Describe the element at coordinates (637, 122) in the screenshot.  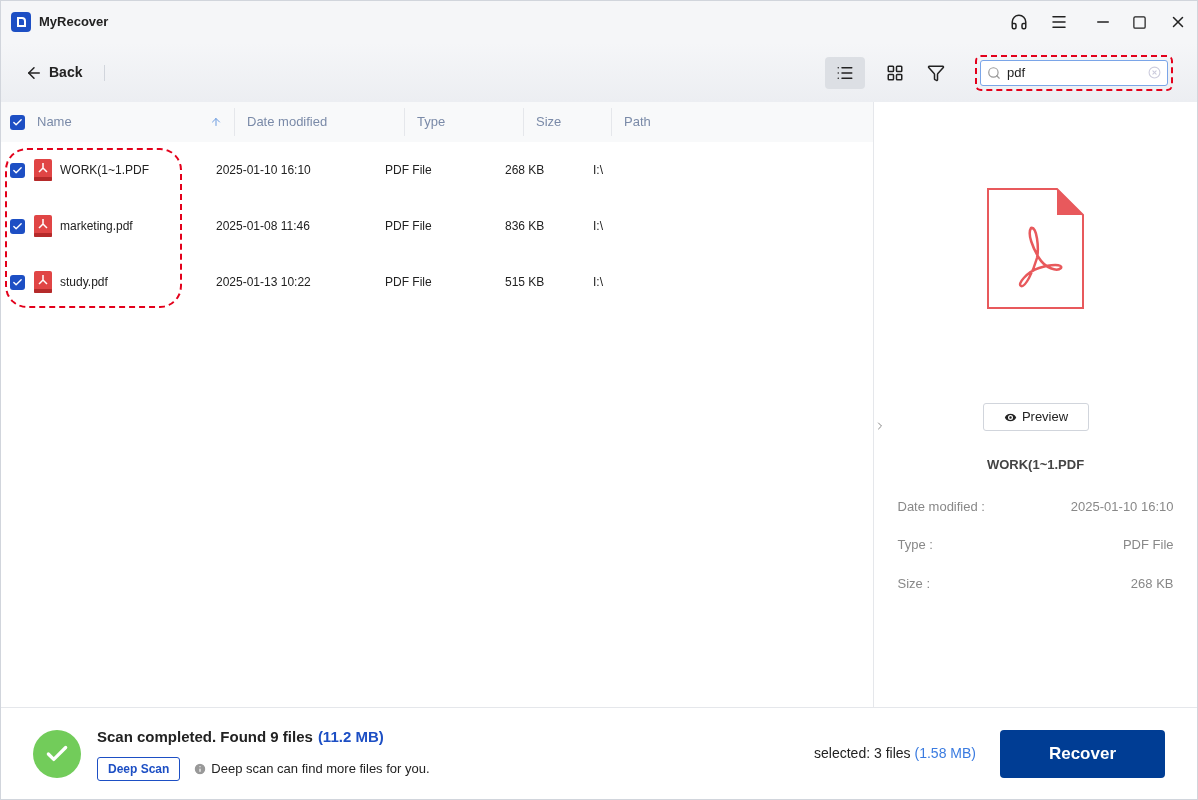
I see `column-label: Path` at that location.